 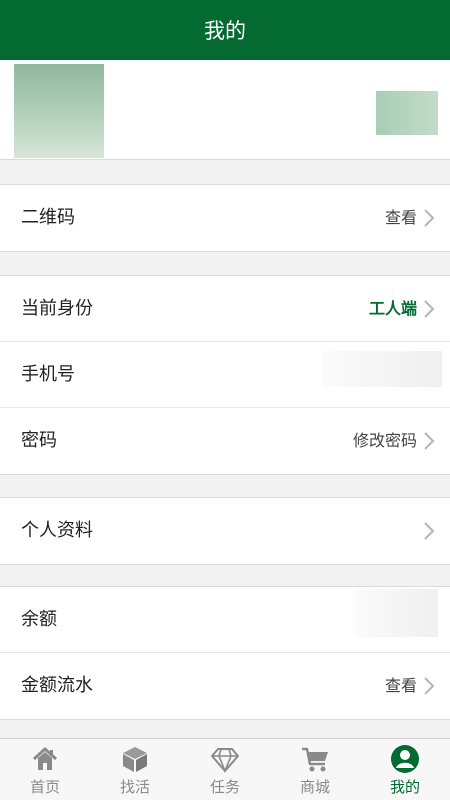 I want to click on page-title: 我的, so click(x=225, y=31).